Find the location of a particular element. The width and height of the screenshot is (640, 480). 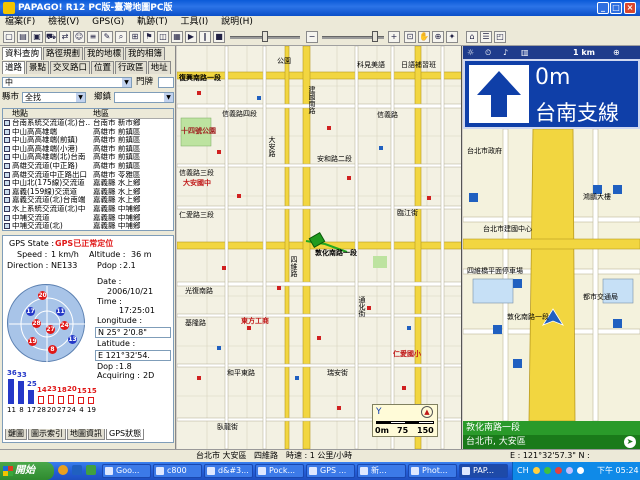

new-icon: ▢ is located at coordinates (9, 37).